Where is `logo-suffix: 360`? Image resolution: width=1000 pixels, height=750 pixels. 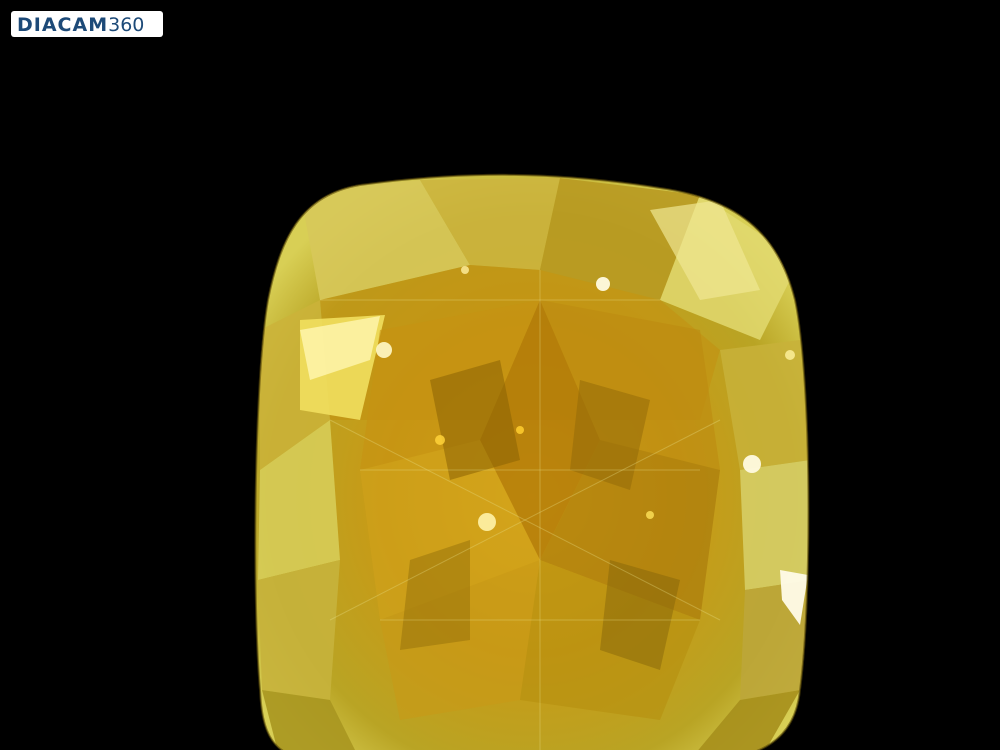 logo-suffix: 360 is located at coordinates (126, 25).